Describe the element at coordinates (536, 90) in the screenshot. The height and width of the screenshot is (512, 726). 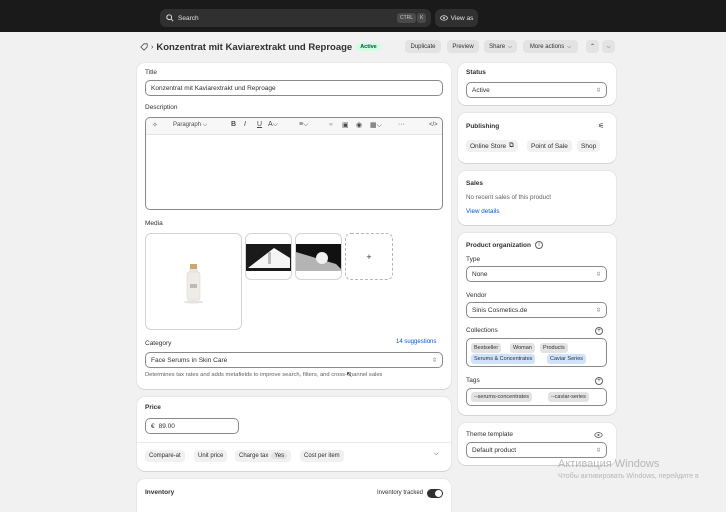
I see `status-select: Active ⇳` at that location.